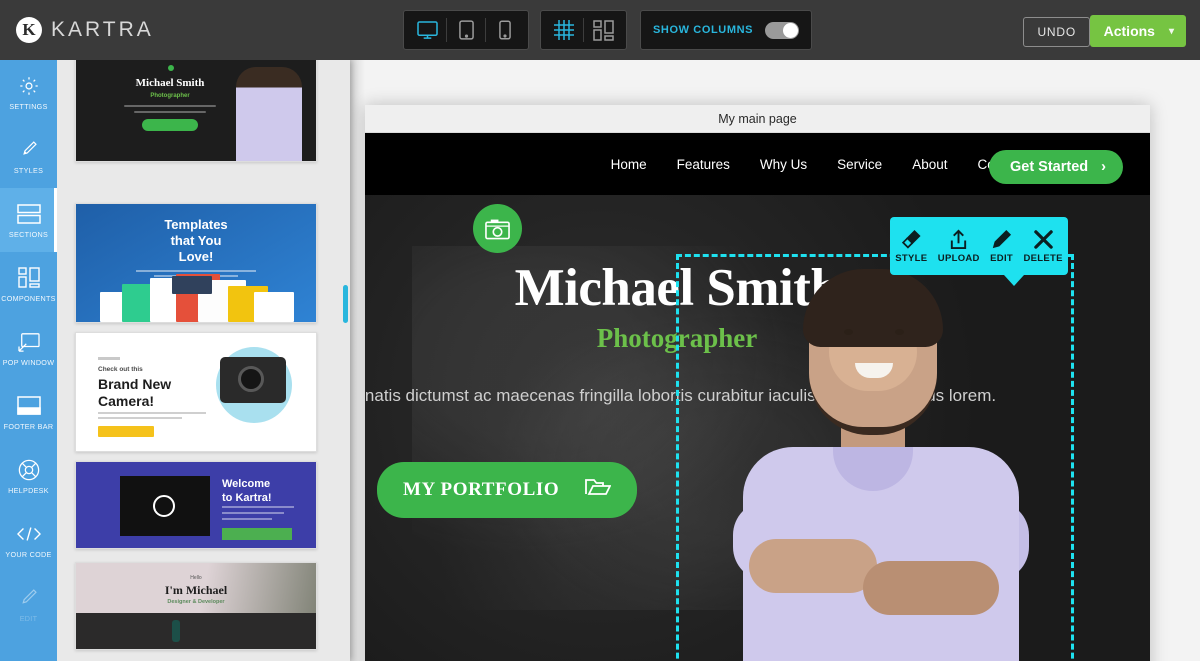 This screenshot has height=661, width=1200. Describe the element at coordinates (1056, 32) in the screenshot. I see `undo-button: UNDO` at that location.